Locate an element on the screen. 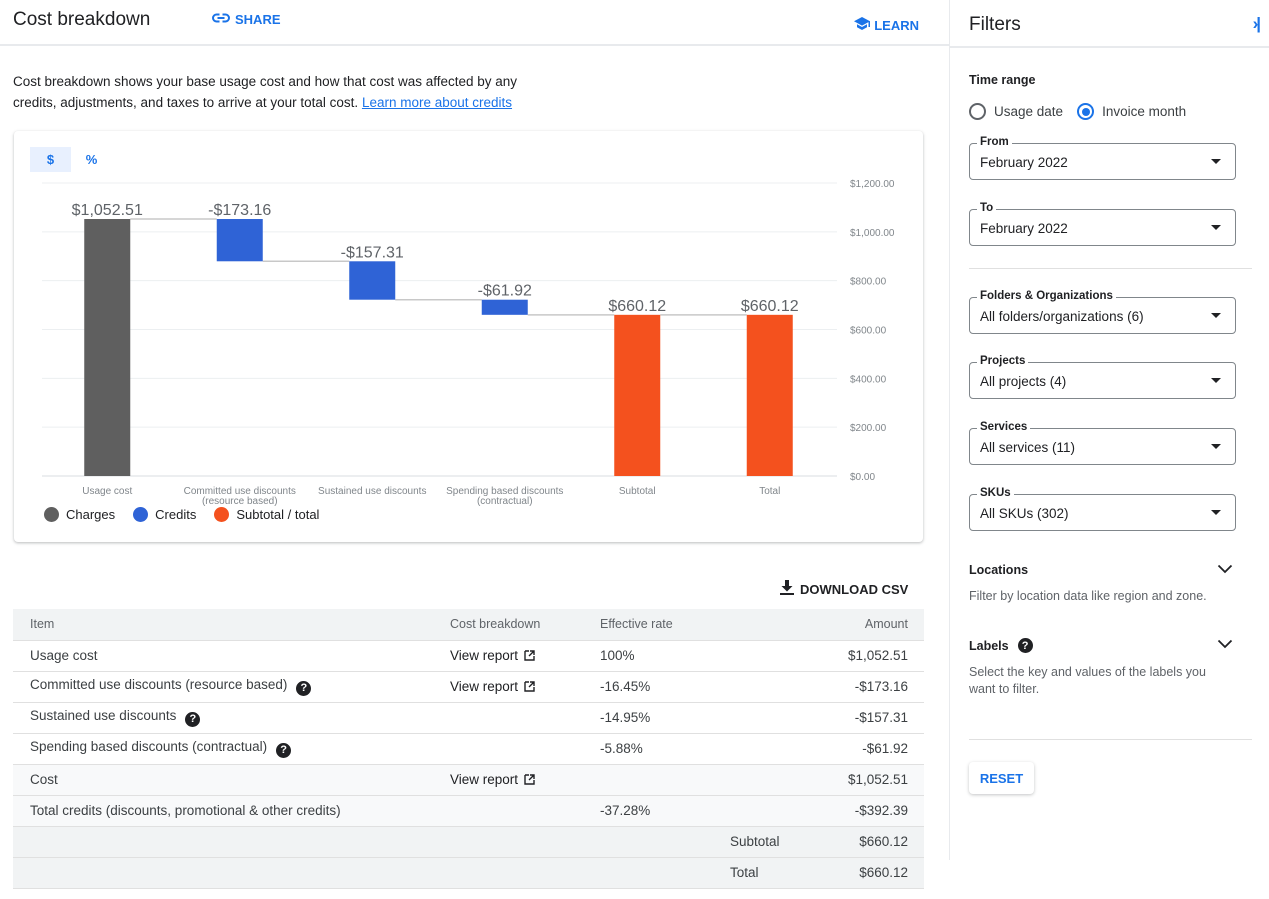 Image resolution: width=1269 pixels, height=899 pixels. folders-label: Folders & Organizations is located at coordinates (1046, 296).